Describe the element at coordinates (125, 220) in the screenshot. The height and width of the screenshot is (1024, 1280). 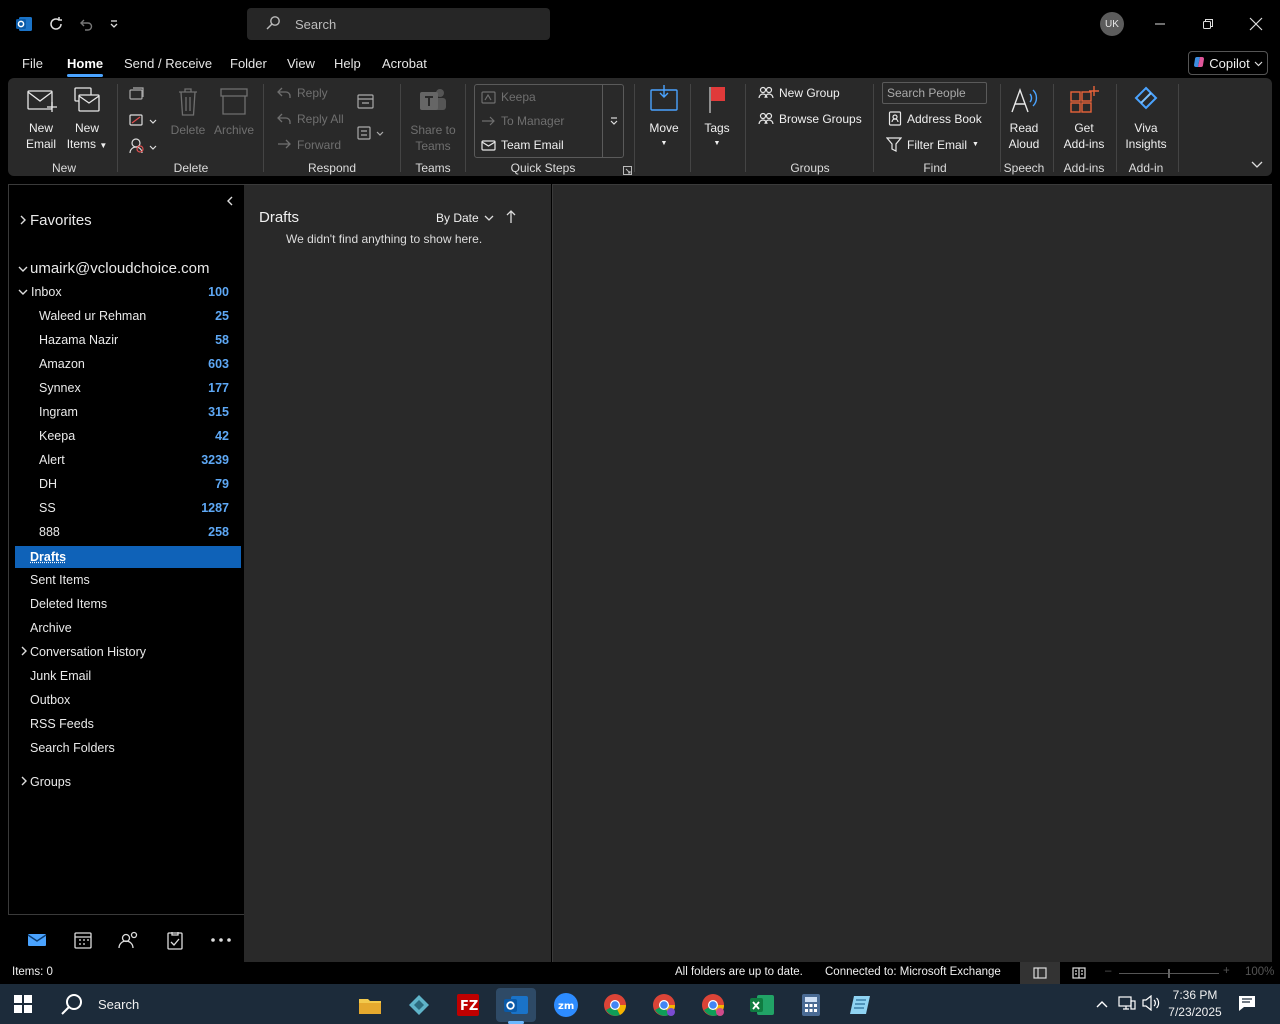
I see `favorites-header: Favorites` at that location.